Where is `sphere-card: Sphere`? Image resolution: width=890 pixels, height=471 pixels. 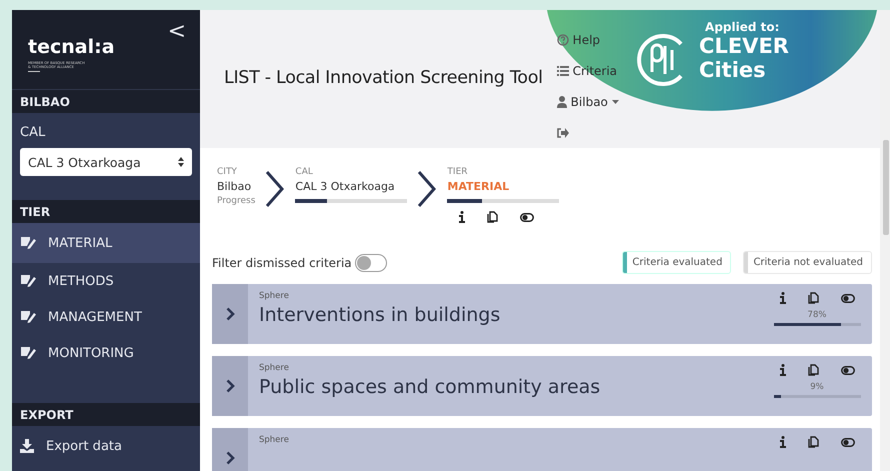
sphere-card: Sphere is located at coordinates (542, 449).